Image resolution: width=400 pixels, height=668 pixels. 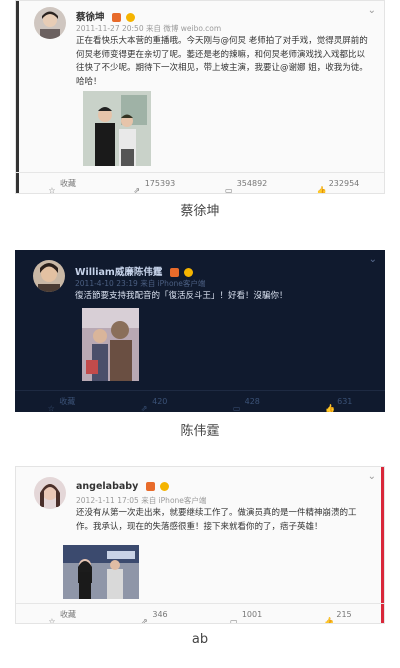 I want to click on caption: 陈伟霆, so click(x=200, y=431).